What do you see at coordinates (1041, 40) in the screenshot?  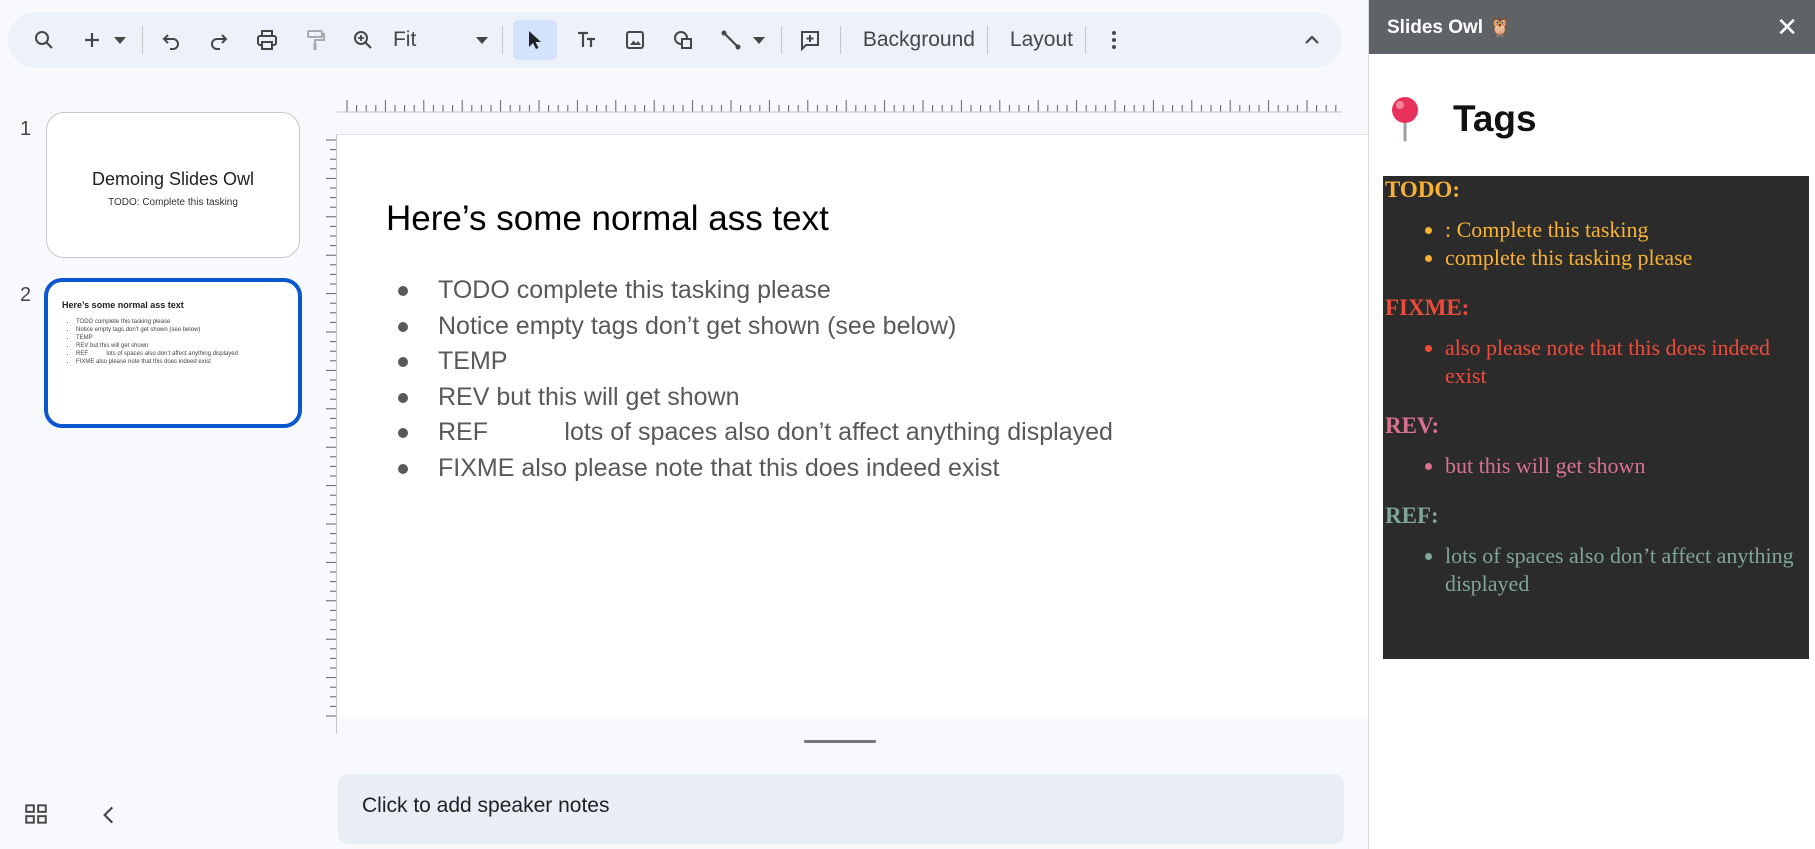 I see `layout-button: Layout` at bounding box center [1041, 40].